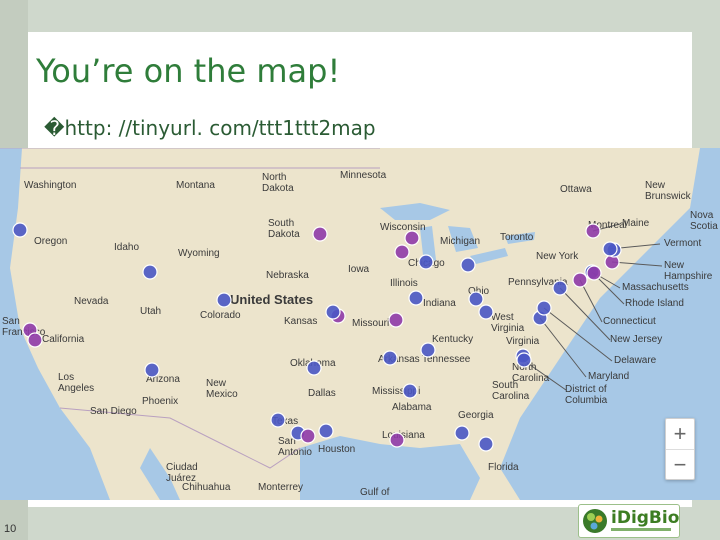 The width and height of the screenshot is (720, 540). Describe the element at coordinates (50, 241) in the screenshot. I see `map-label: Oregon` at that location.